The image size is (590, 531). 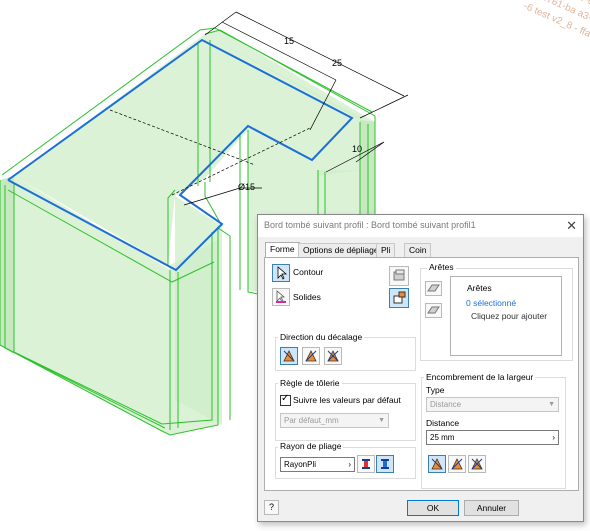 What do you see at coordinates (321, 337) in the screenshot?
I see `direction-group-title: Direction du décalage` at bounding box center [321, 337].